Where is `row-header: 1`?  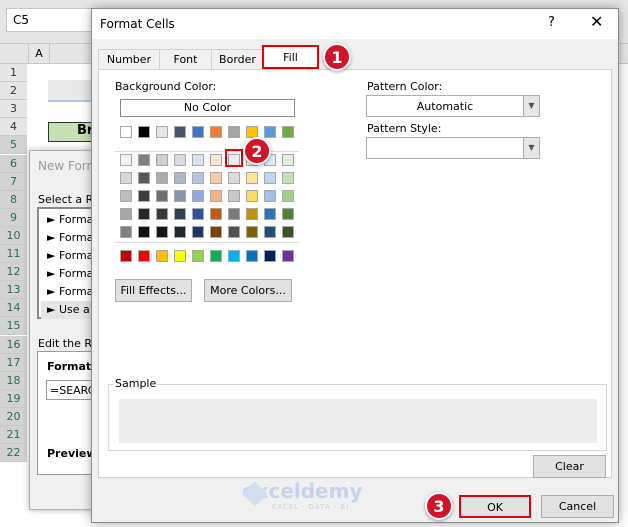 row-header: 1 is located at coordinates (13, 73).